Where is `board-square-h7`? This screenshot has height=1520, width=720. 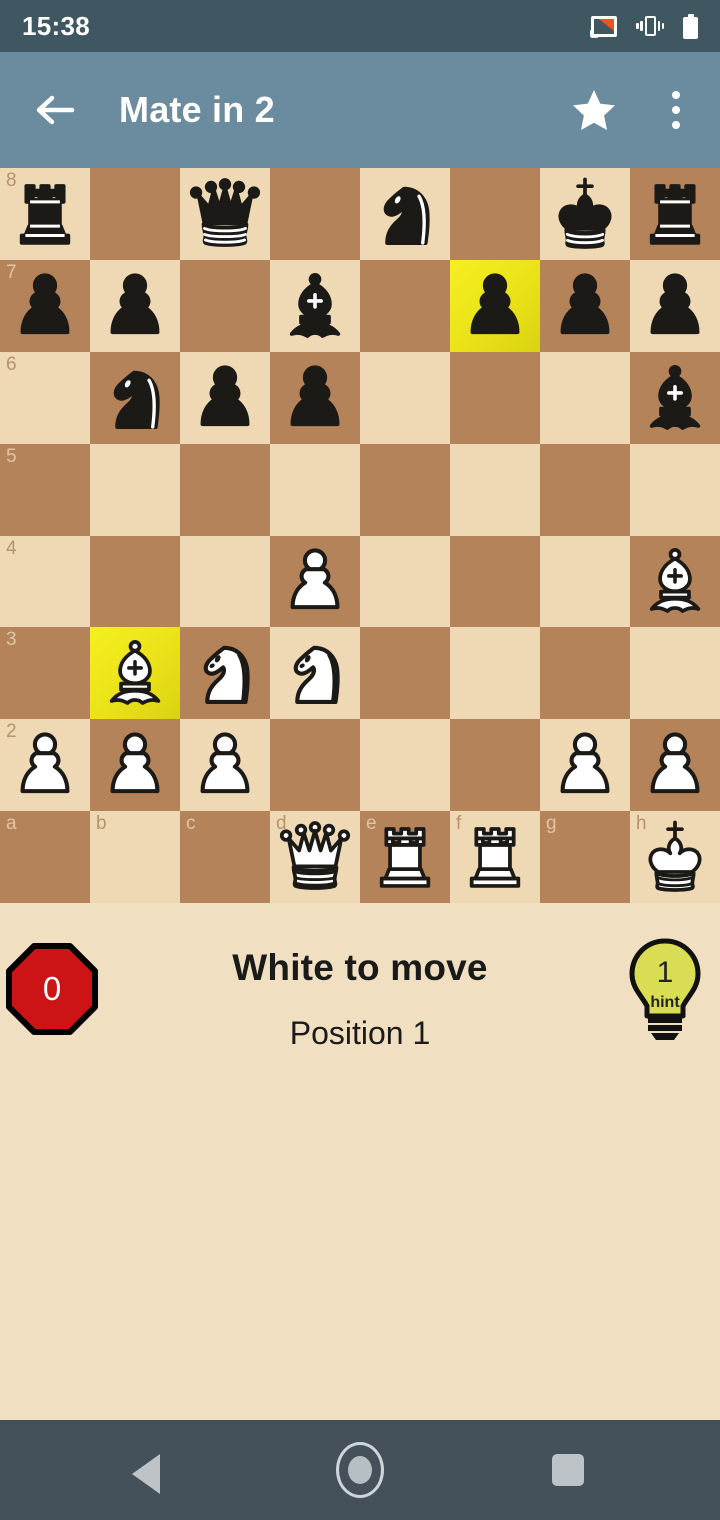
board-square-h7 is located at coordinates (675, 305).